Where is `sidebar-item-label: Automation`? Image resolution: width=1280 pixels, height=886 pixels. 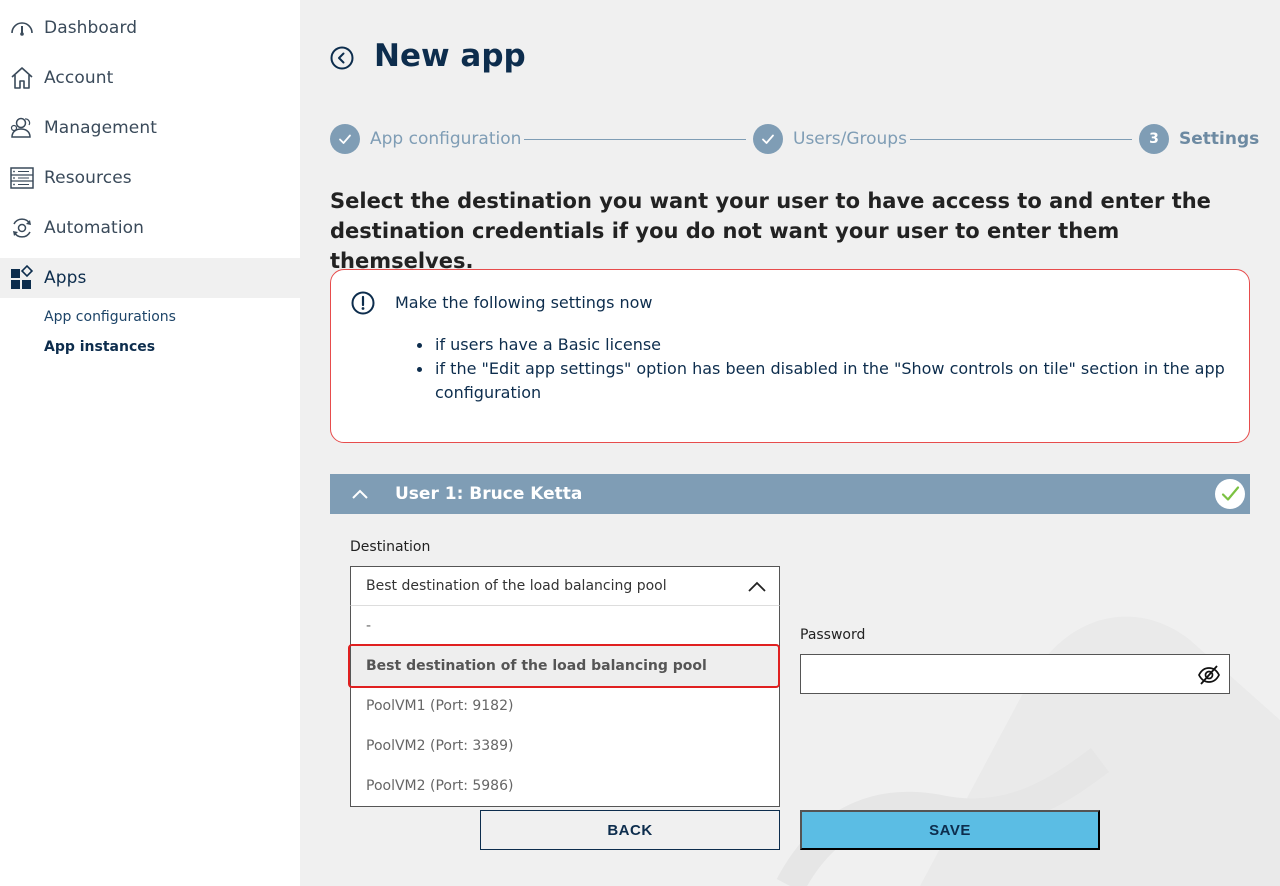 sidebar-item-label: Automation is located at coordinates (94, 228).